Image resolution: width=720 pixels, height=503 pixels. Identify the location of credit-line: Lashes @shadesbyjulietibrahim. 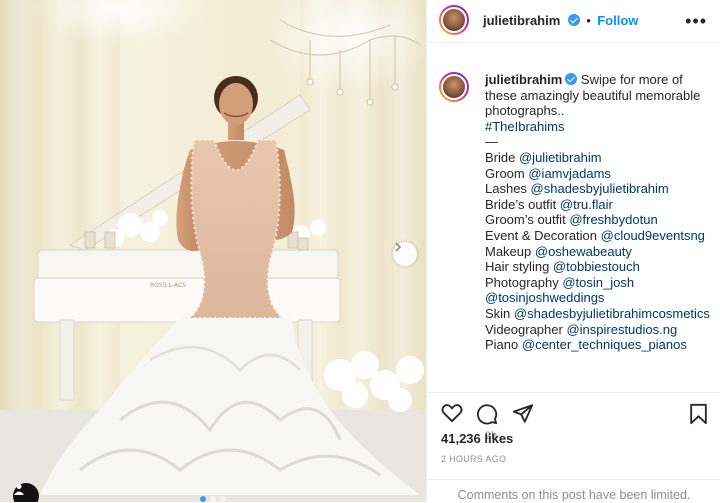
(600, 189).